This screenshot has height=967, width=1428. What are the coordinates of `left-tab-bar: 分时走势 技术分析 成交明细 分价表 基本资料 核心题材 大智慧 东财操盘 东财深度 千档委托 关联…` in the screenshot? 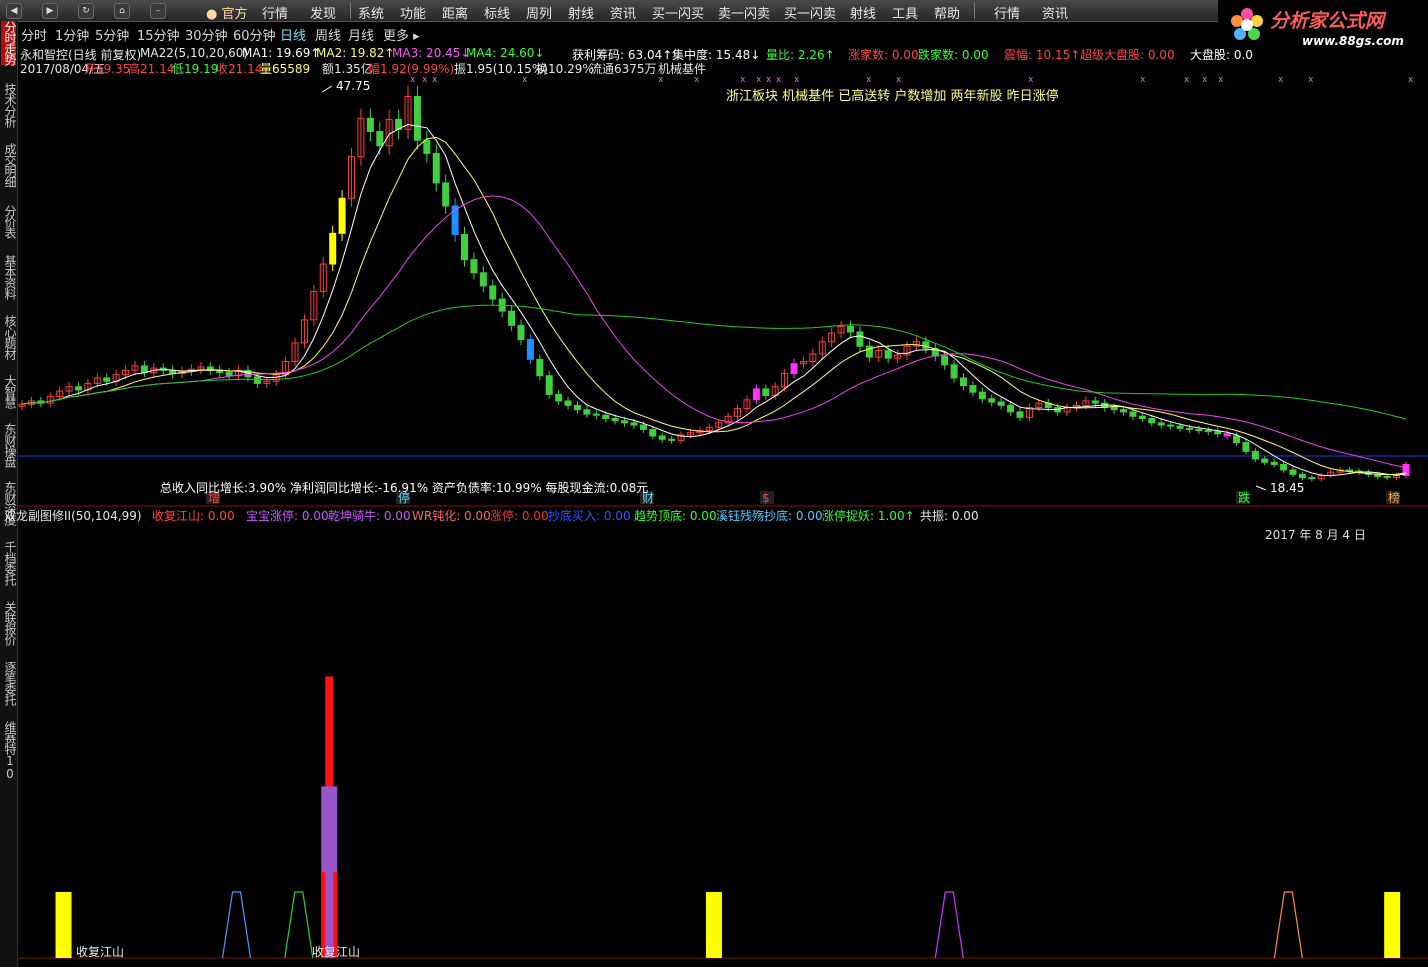 It's located at (9, 494).